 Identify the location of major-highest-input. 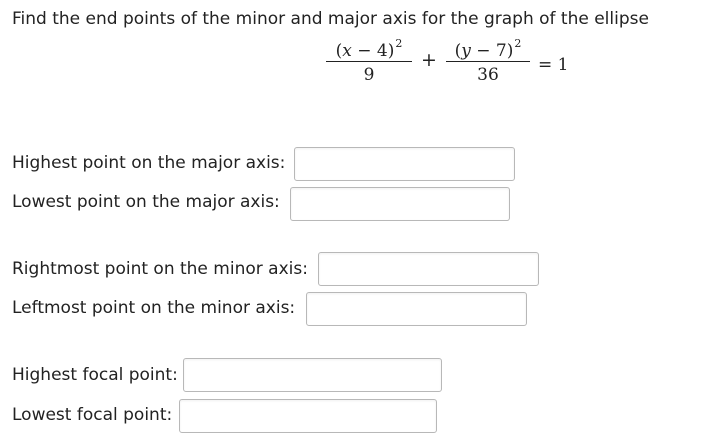
(404, 164).